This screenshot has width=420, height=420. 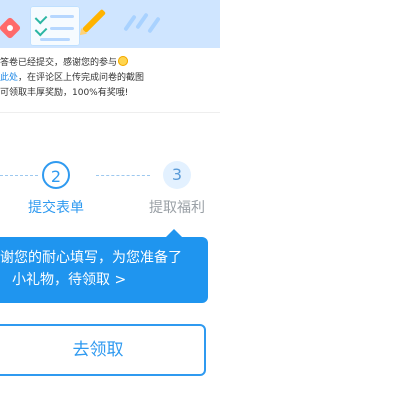 What do you see at coordinates (94, 21) in the screenshot?
I see `pencil-icon` at bounding box center [94, 21].